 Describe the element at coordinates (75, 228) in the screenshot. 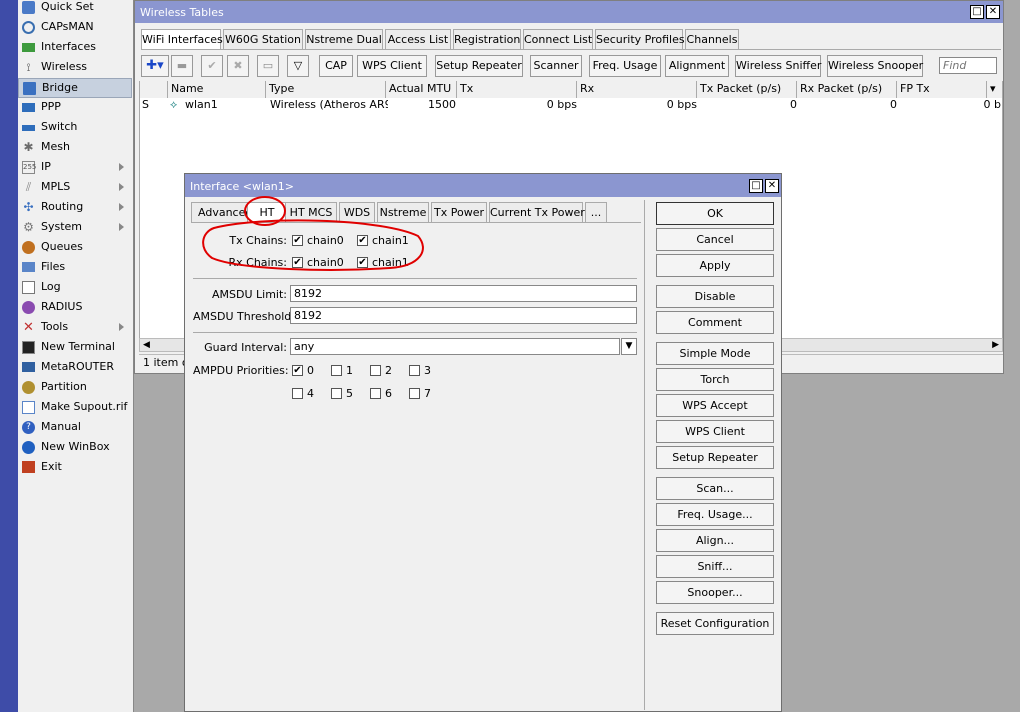

I see `sidebar-item-system: ⚙ System` at that location.